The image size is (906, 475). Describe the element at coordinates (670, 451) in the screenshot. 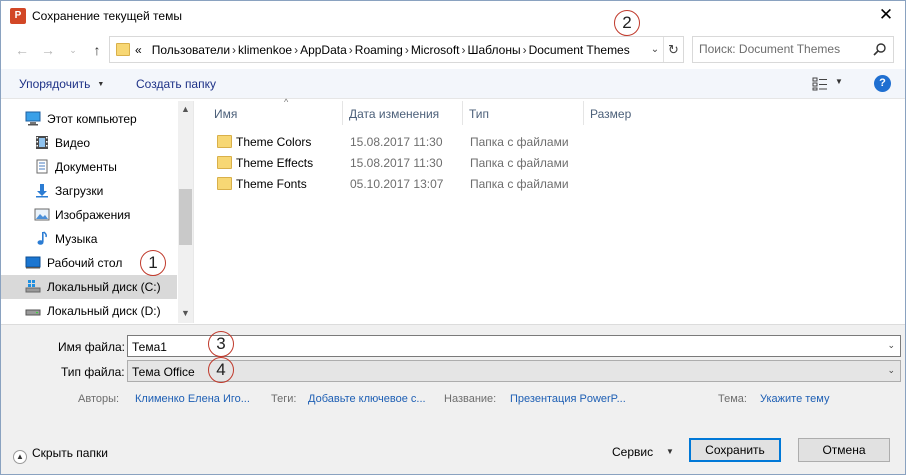

I see `service-dropdown-icon: ▼` at that location.